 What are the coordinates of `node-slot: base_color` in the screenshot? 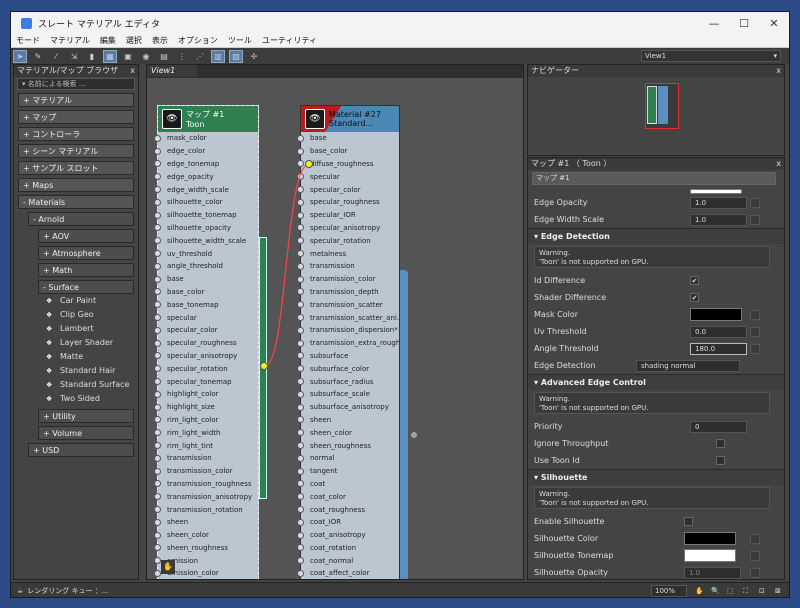 It's located at (206, 292).